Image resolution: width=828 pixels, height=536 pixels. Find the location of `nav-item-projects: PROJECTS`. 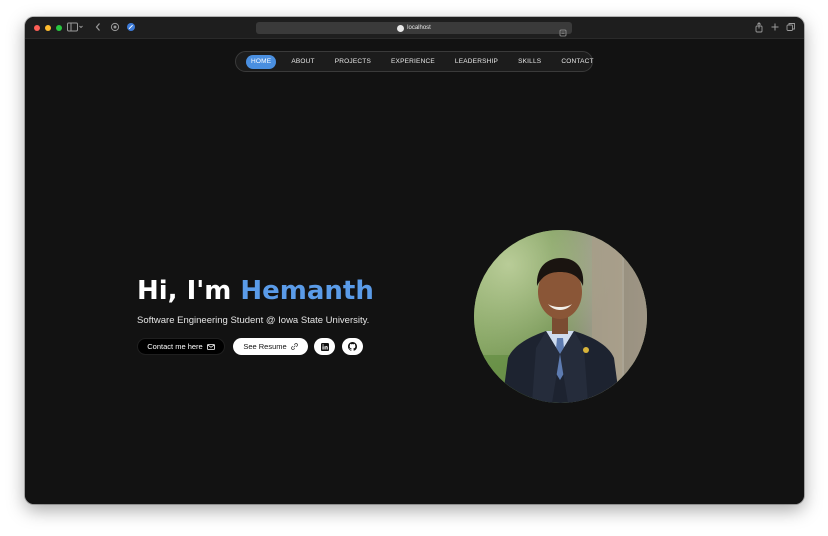

nav-item-projects: PROJECTS is located at coordinates (353, 62).